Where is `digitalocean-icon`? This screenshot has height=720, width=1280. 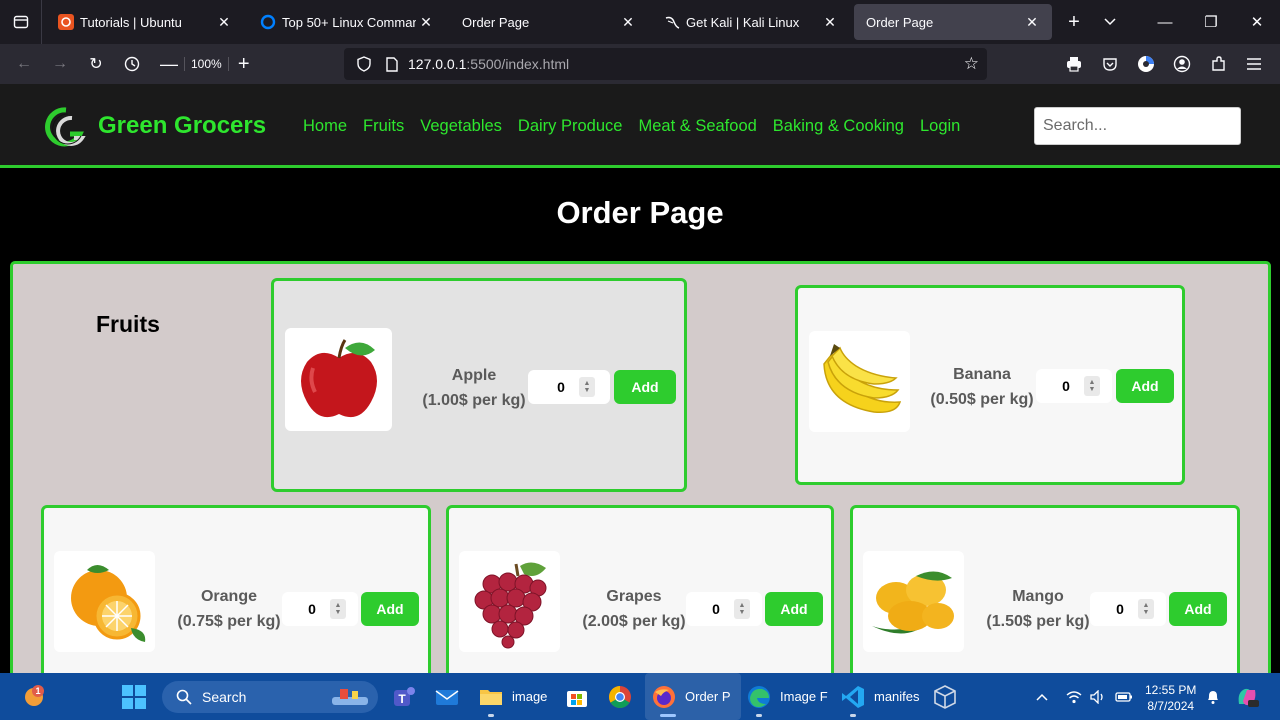
digitalocean-icon is located at coordinates (268, 22).